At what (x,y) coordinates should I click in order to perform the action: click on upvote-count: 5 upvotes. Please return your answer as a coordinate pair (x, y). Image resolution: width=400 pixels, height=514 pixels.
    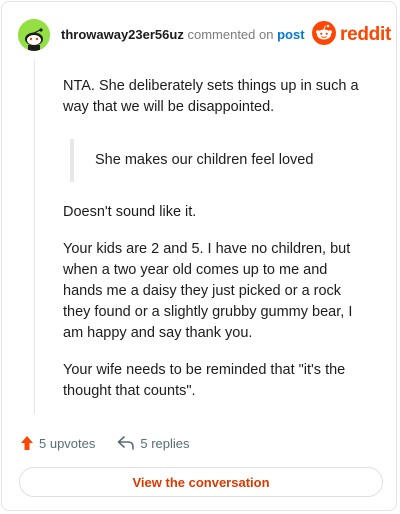
    Looking at the image, I should click on (67, 443).